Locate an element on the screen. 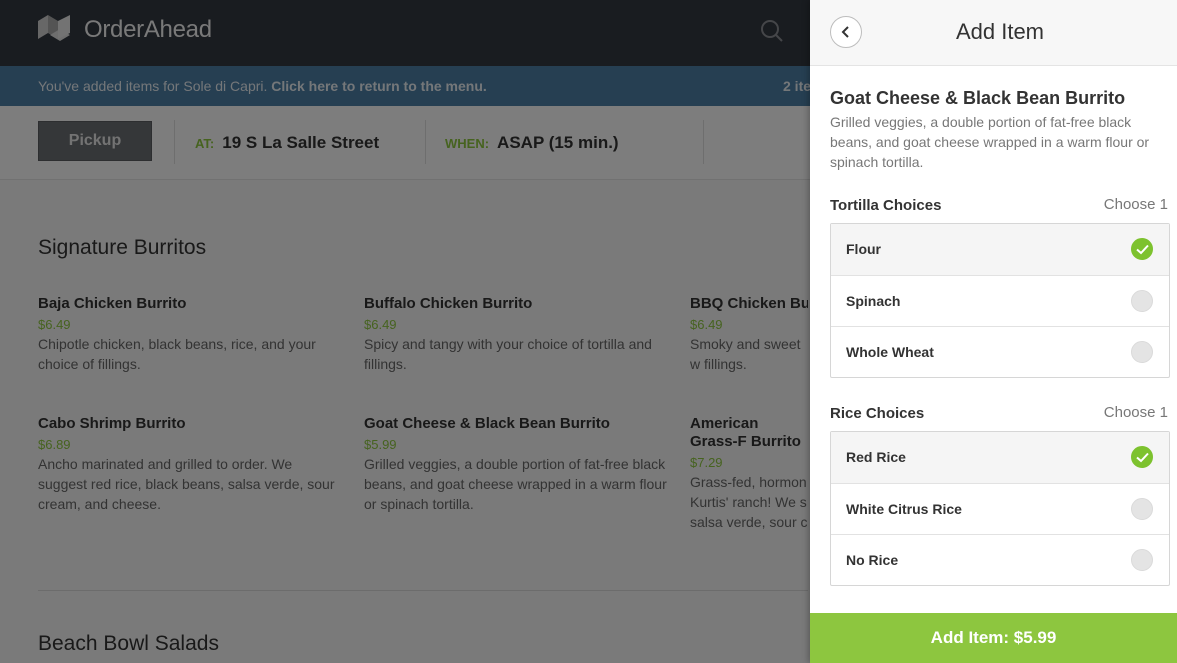 The height and width of the screenshot is (663, 1177). choice-label: Flour is located at coordinates (863, 249).